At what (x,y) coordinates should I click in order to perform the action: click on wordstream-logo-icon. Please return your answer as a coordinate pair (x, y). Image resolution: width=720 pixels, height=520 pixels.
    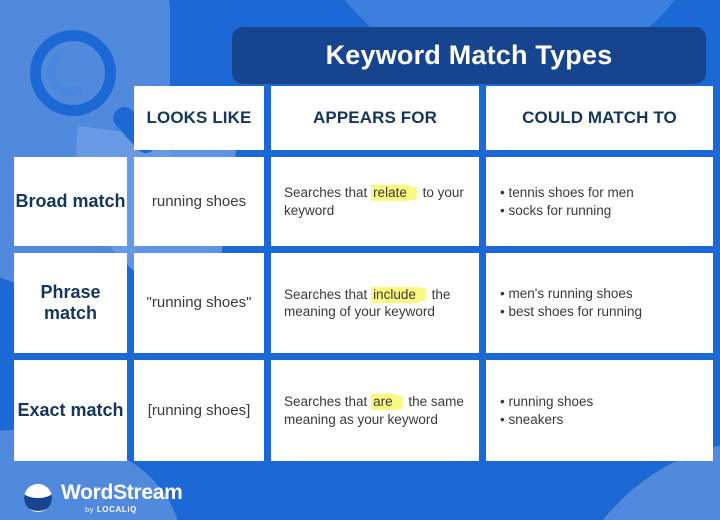
    Looking at the image, I should click on (38, 498).